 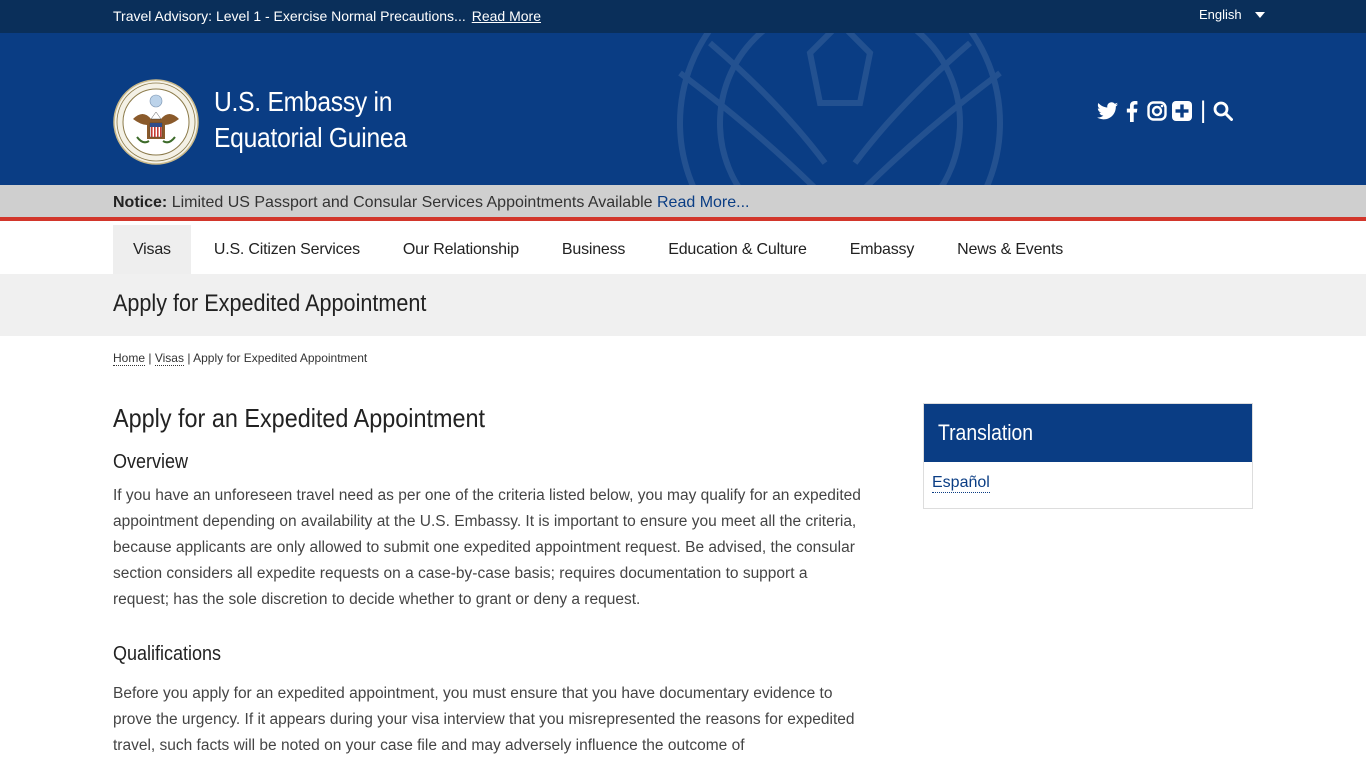 I want to click on page-title: Apply for Expedited Appointment, so click(x=270, y=303).